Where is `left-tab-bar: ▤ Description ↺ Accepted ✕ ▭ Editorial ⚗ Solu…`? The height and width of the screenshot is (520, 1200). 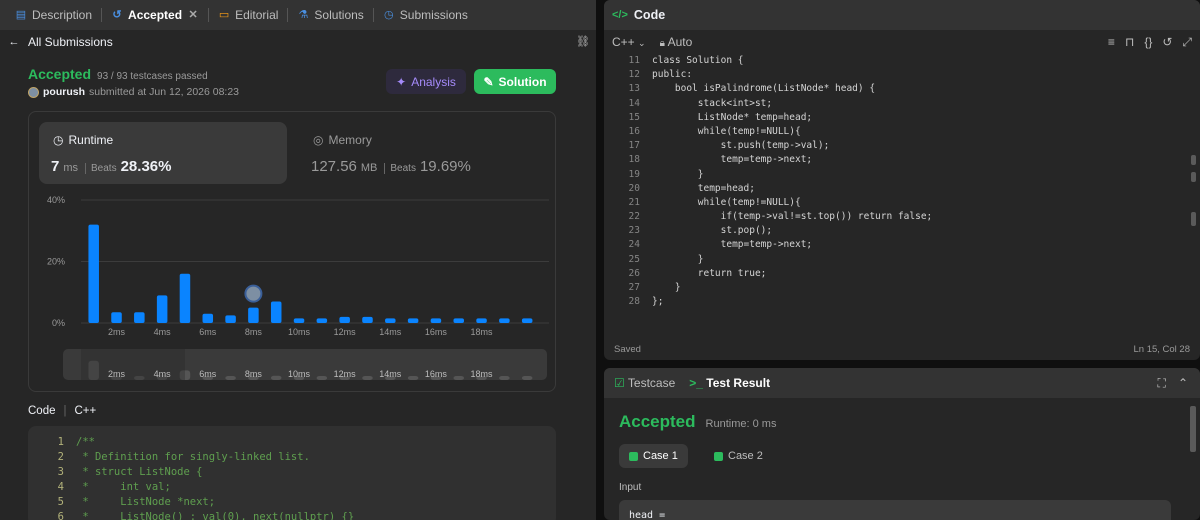 left-tab-bar: ▤ Description ↺ Accepted ✕ ▭ Editorial ⚗ Solu… is located at coordinates (298, 15).